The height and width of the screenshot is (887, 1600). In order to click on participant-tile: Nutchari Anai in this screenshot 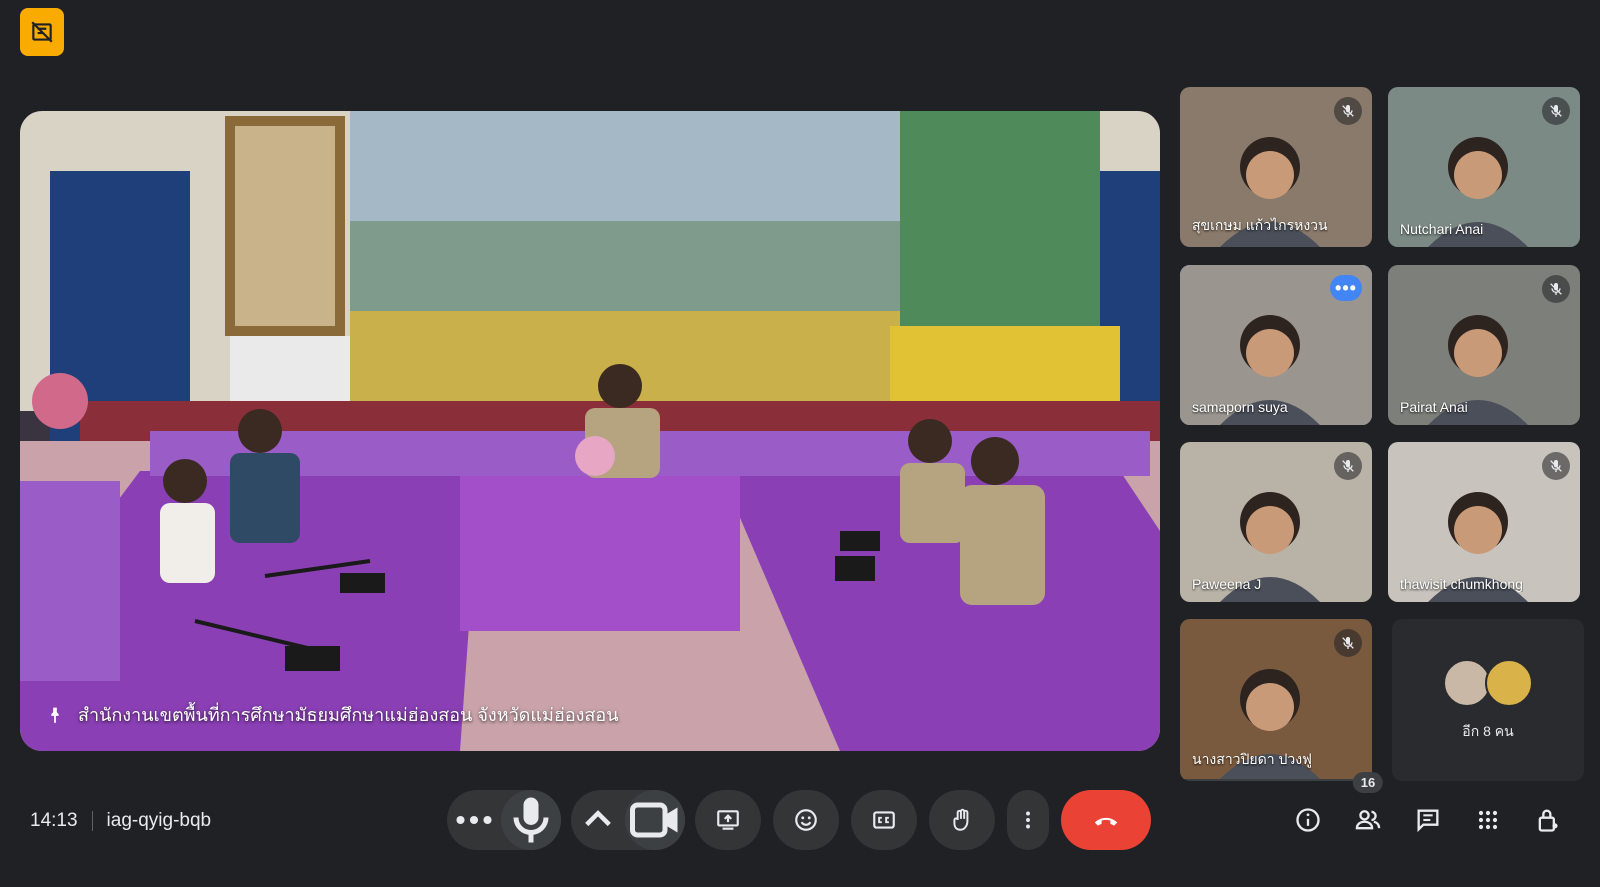, I will do `click(1484, 167)`.